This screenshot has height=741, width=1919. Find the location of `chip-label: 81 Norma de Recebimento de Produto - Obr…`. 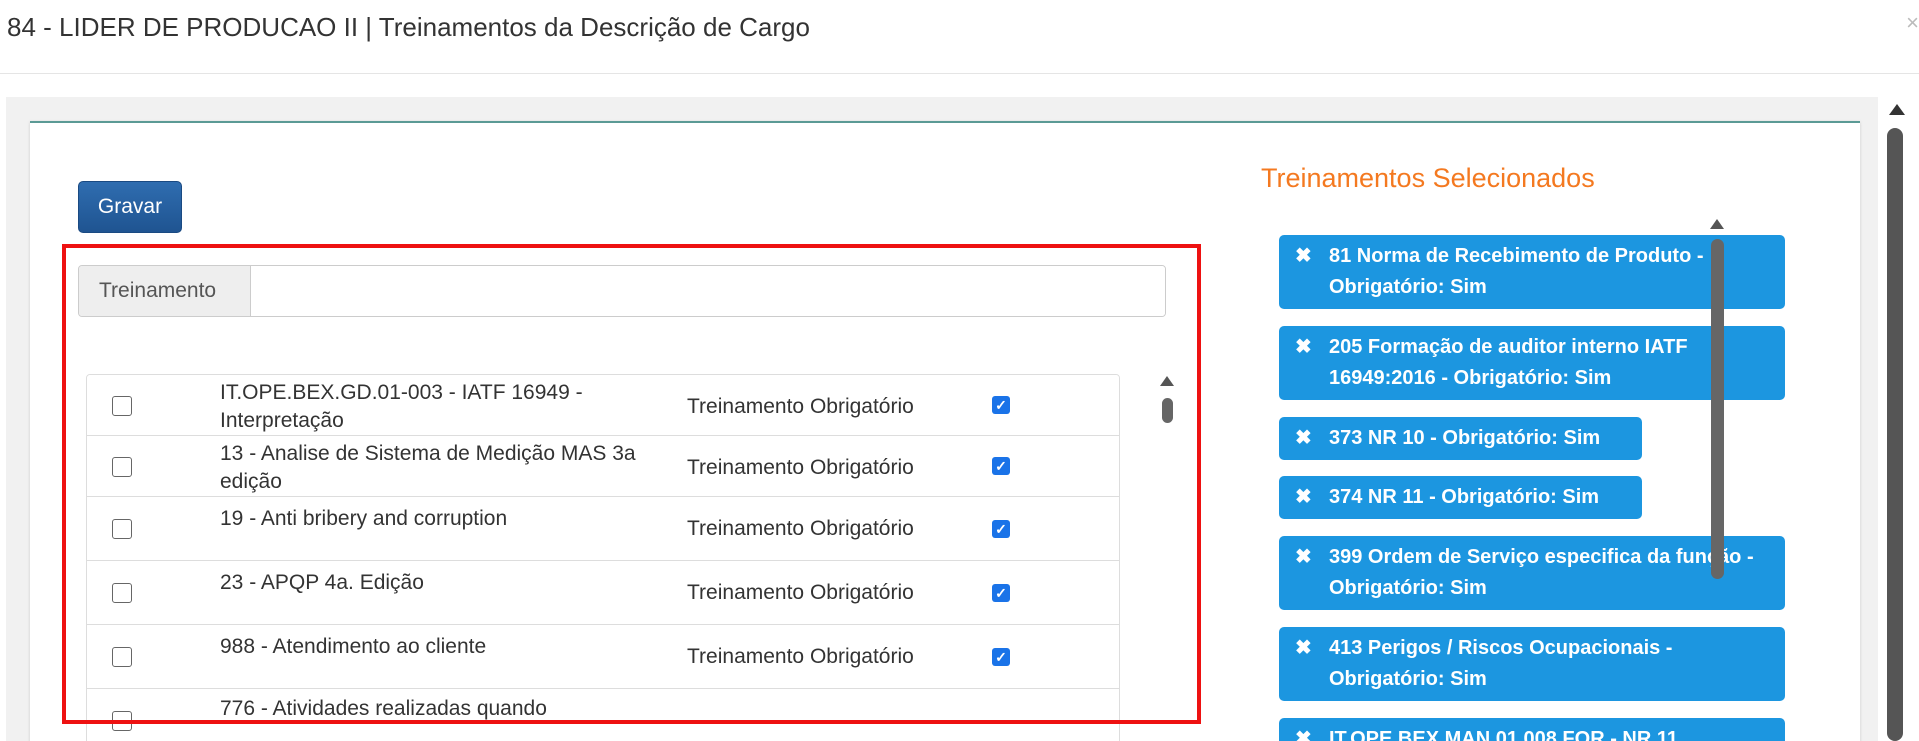

chip-label: 81 Norma de Recebimento de Produto - Obr… is located at coordinates (1516, 271).